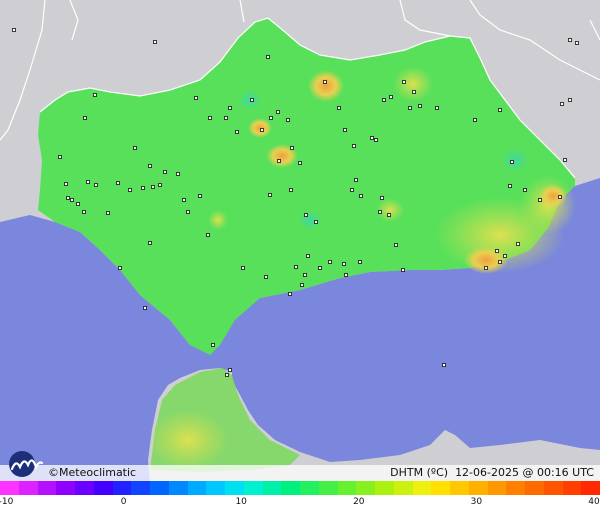 Image resolution: width=600 pixels, height=517 pixels. I want to click on scale-tick-label: 0, so click(123, 502).